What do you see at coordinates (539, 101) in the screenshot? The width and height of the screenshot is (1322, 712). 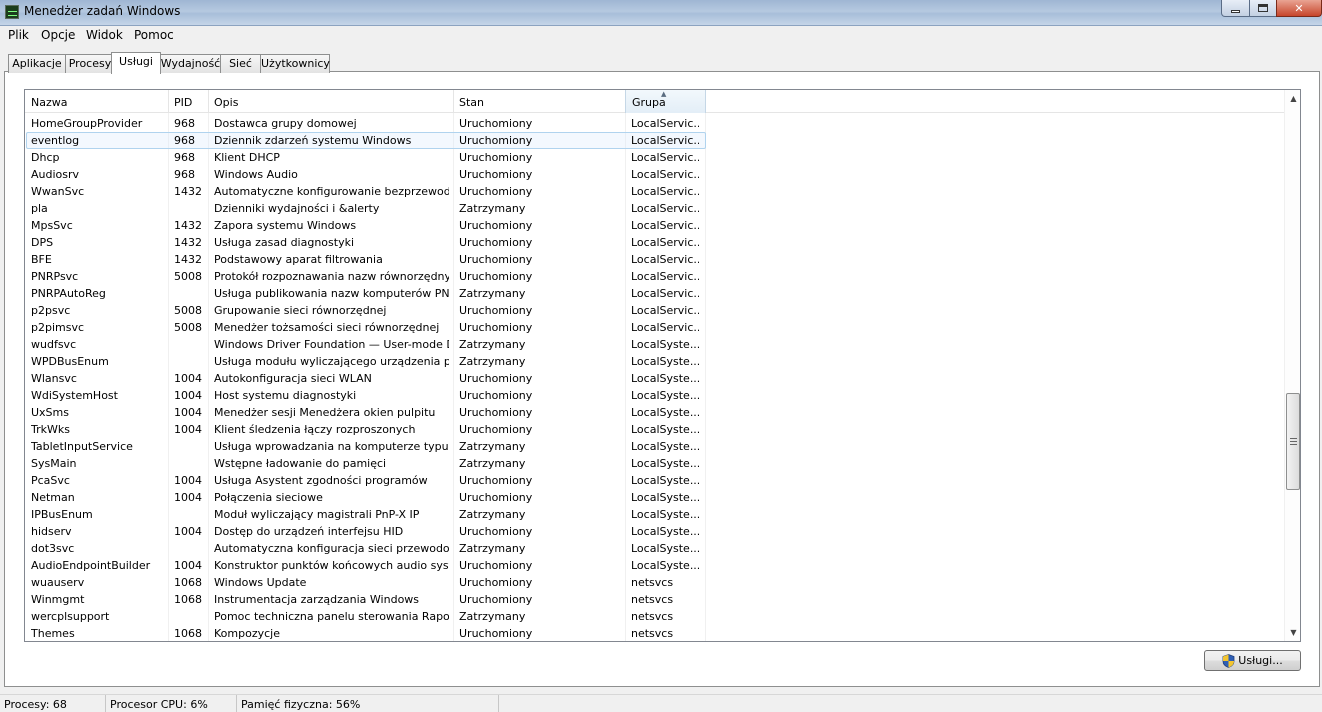 I see `column-header-status: Stan` at bounding box center [539, 101].